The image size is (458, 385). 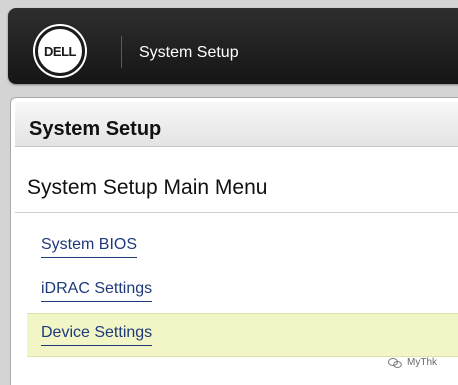 What do you see at coordinates (242, 248) in the screenshot?
I see `menu-item-system-bios: System BIOS` at bounding box center [242, 248].